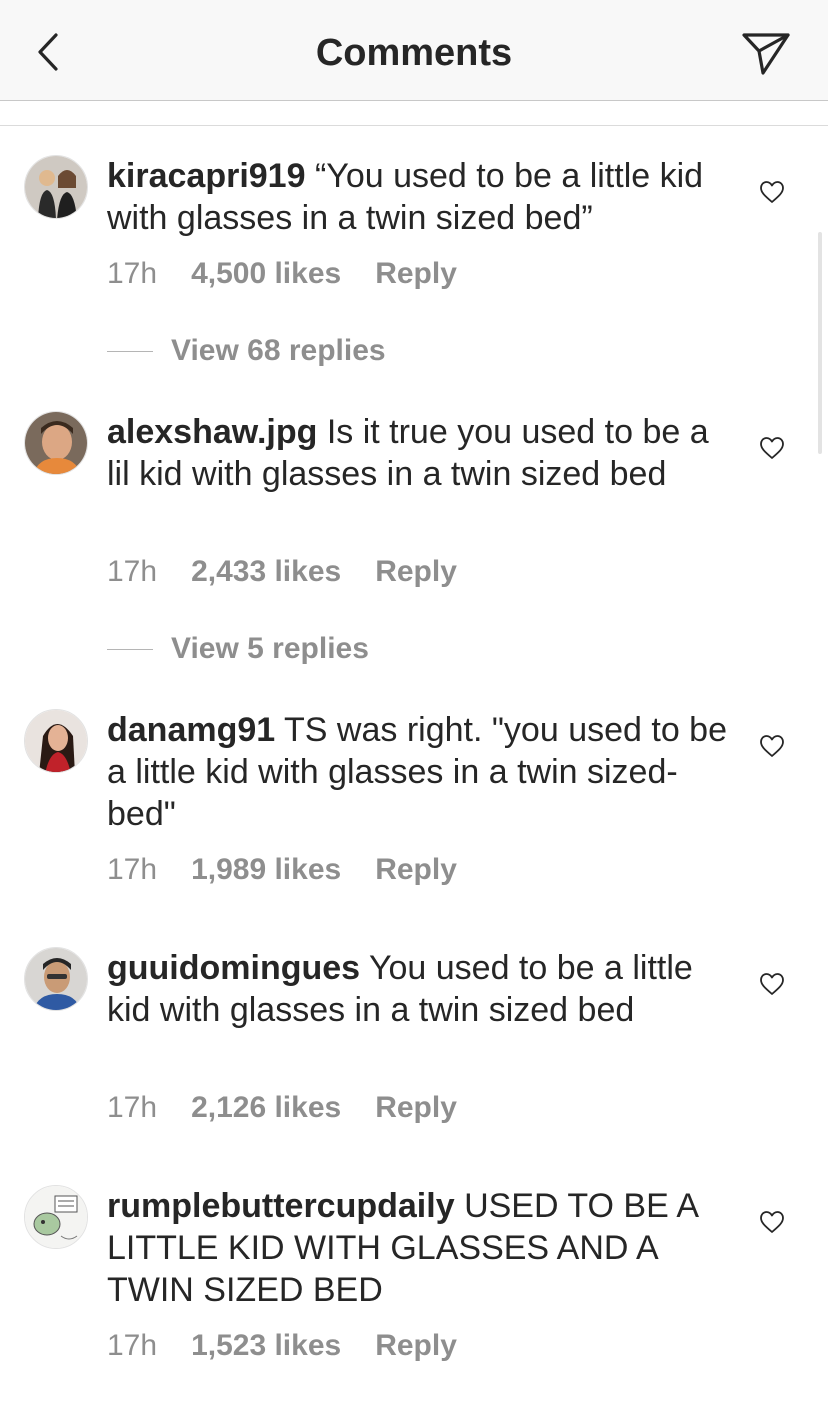  I want to click on comment-username: rumplebuttercupdaily, so click(281, 1206).